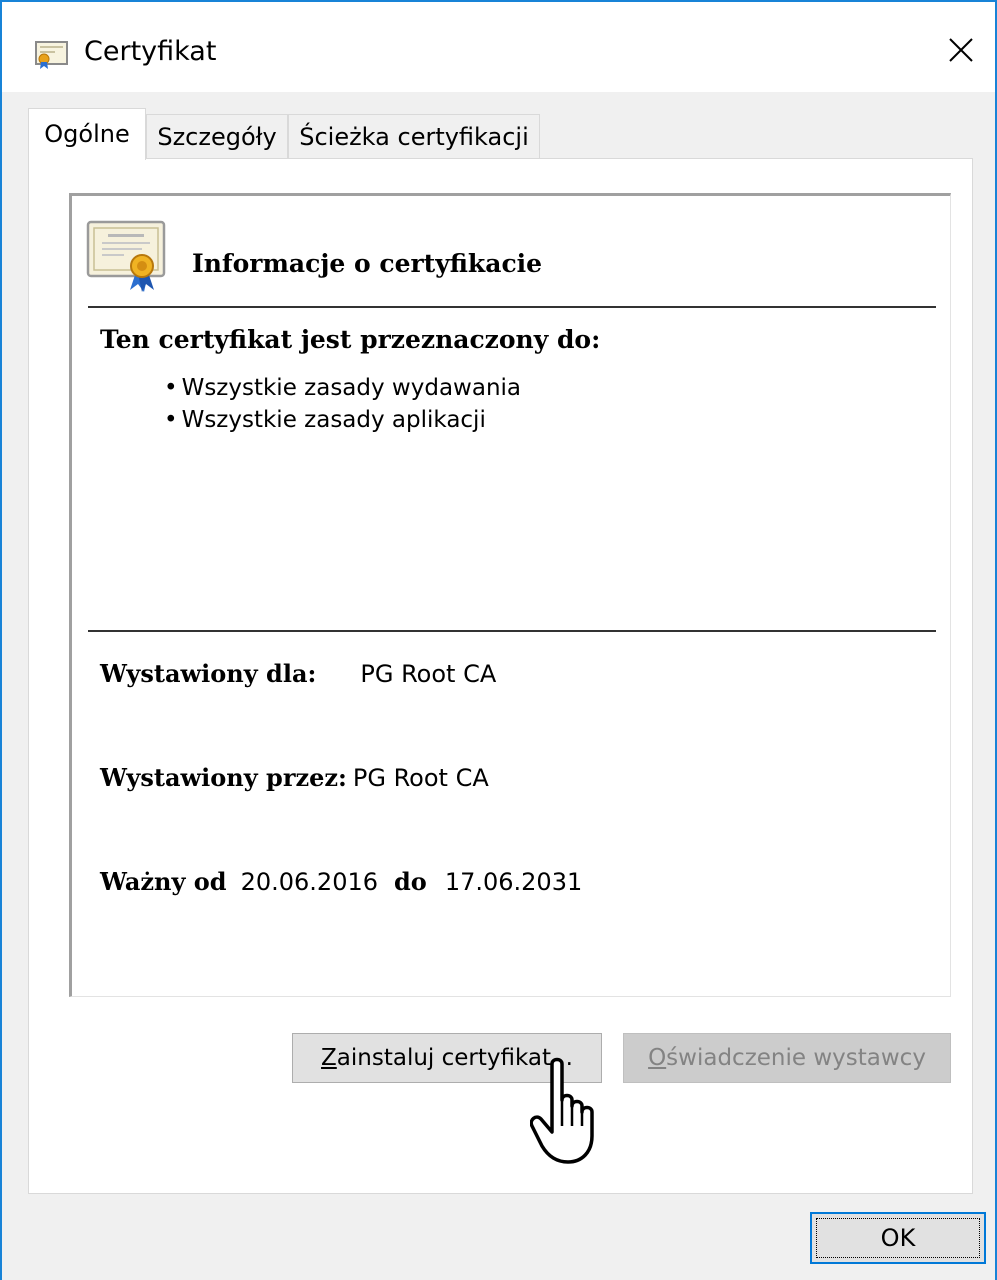 The width and height of the screenshot is (997, 1280). I want to click on tab-certification-path: Ścieżka certyfikacji, so click(414, 136).